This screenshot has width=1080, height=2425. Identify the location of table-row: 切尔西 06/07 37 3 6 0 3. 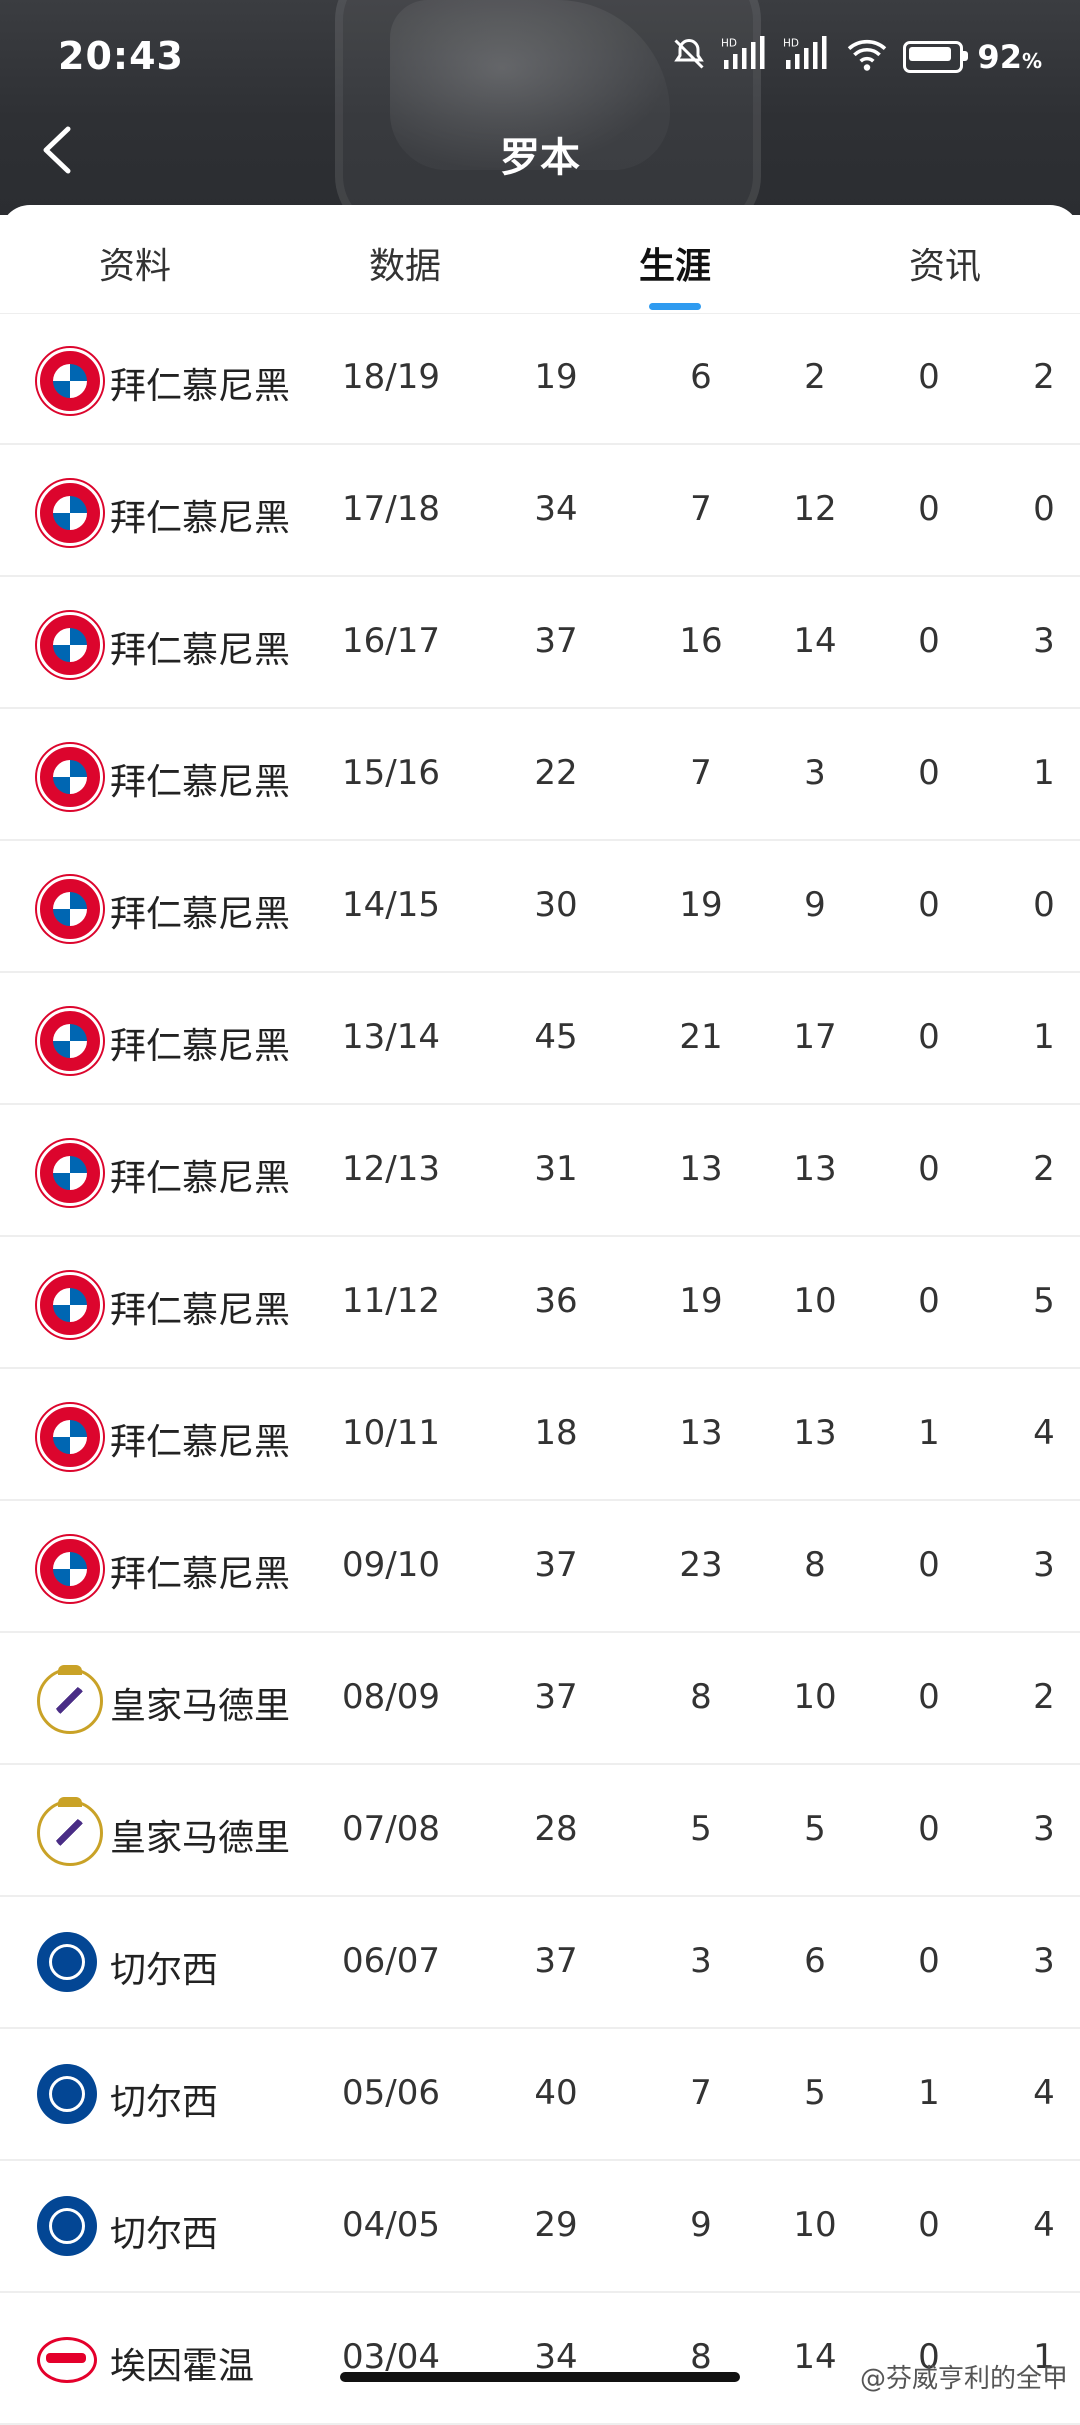
(540, 1963).